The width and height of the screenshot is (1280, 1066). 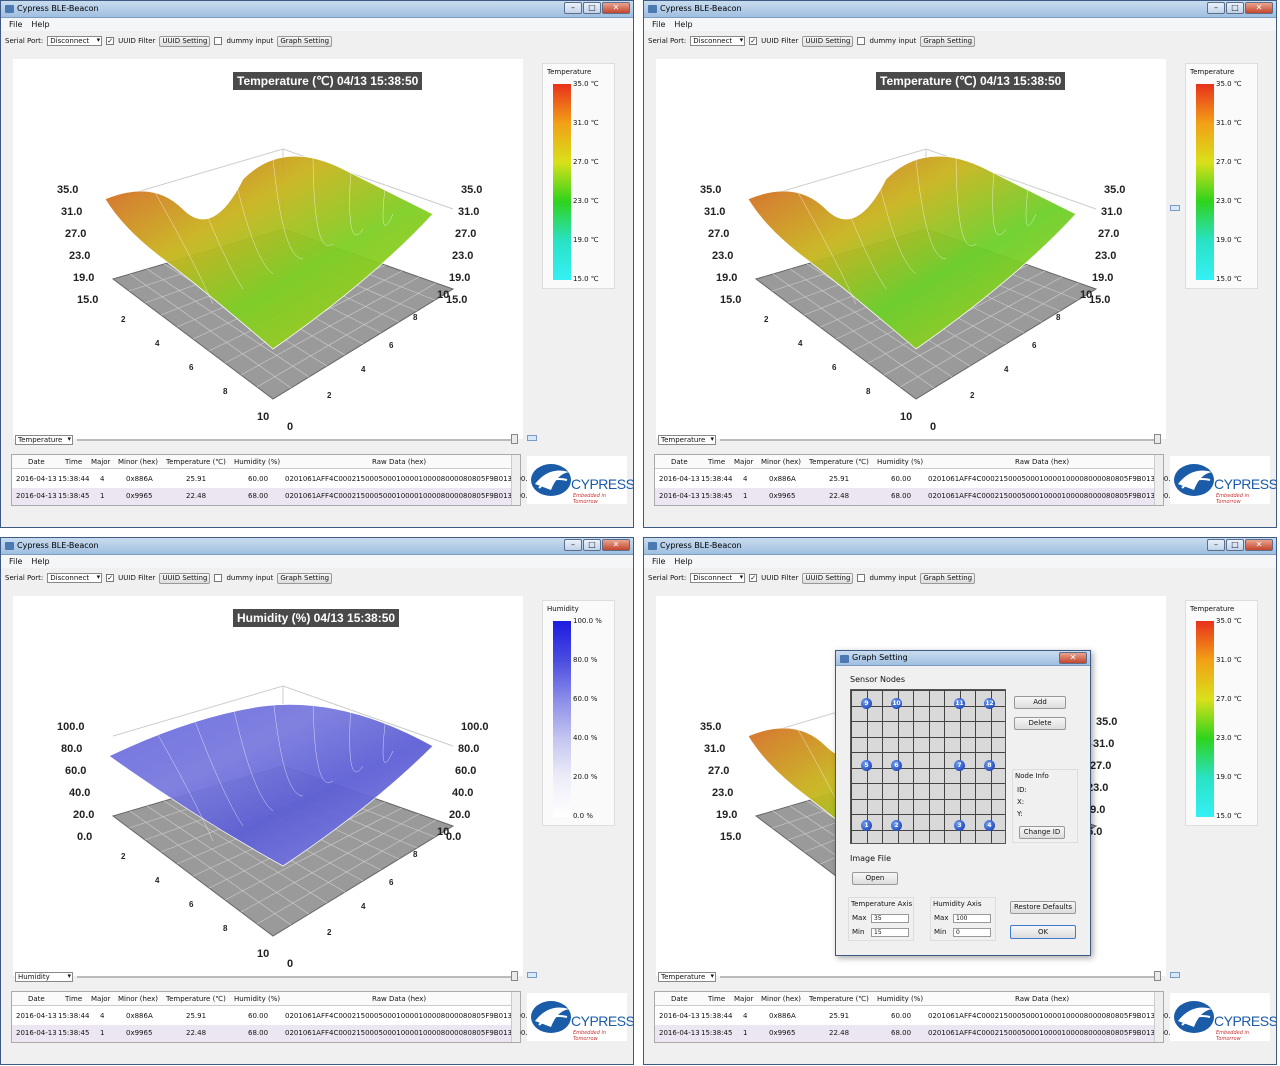 I want to click on sensor-node-marker: 10, so click(x=896, y=703).